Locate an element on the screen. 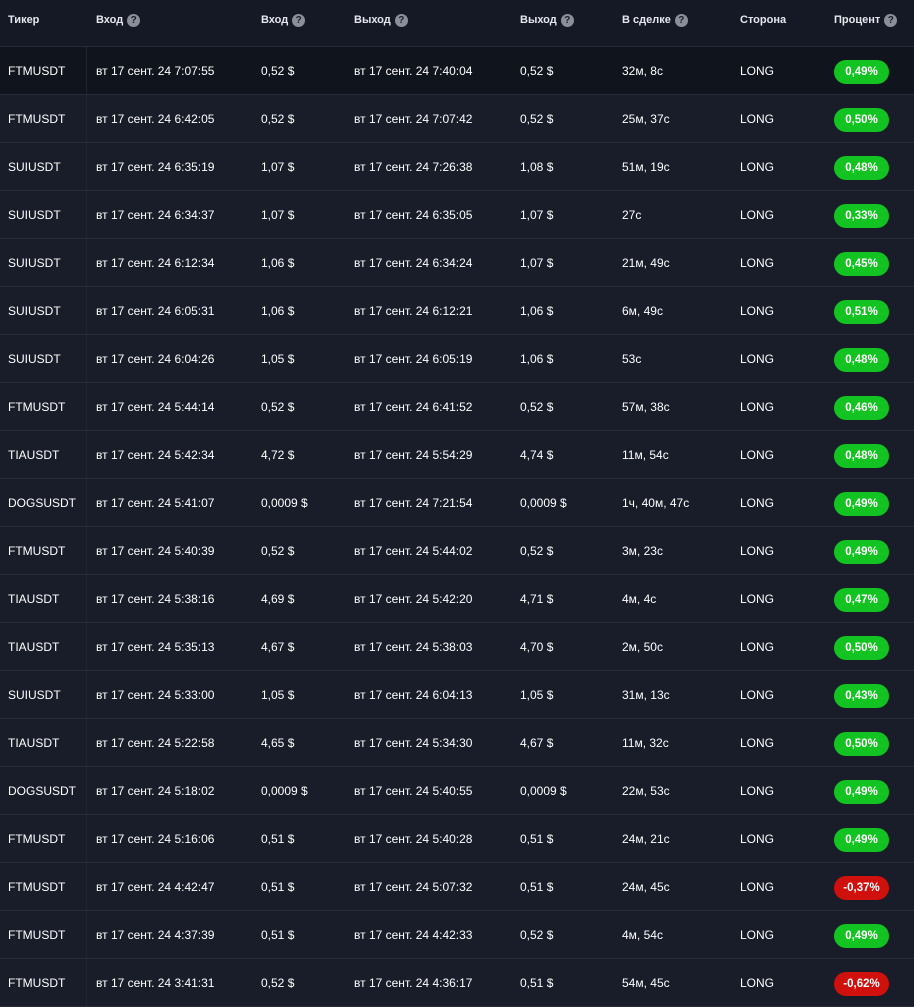 This screenshot has height=1007, width=914. duration-cell: 6м, 49с is located at coordinates (642, 310).